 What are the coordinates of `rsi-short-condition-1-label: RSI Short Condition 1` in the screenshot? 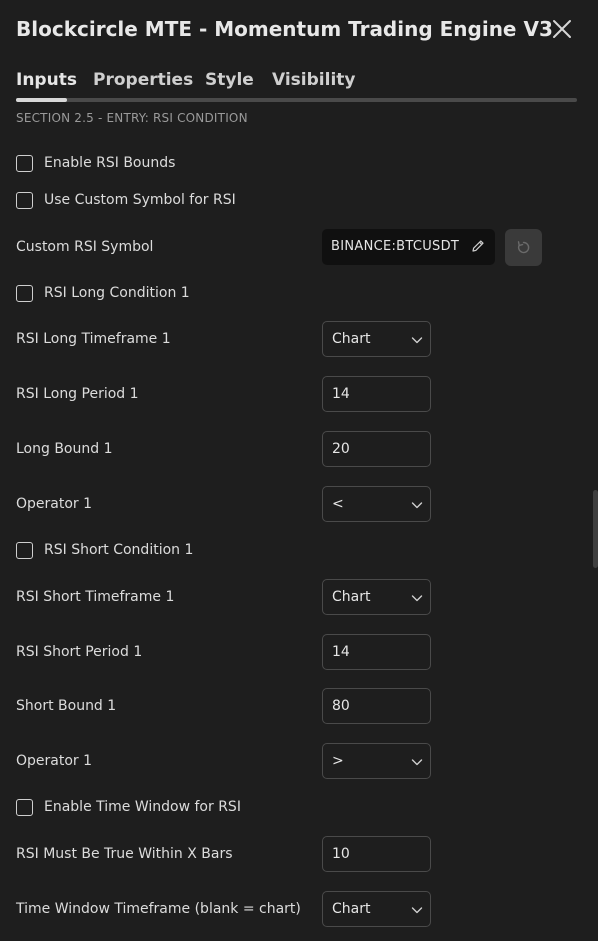 It's located at (119, 550).